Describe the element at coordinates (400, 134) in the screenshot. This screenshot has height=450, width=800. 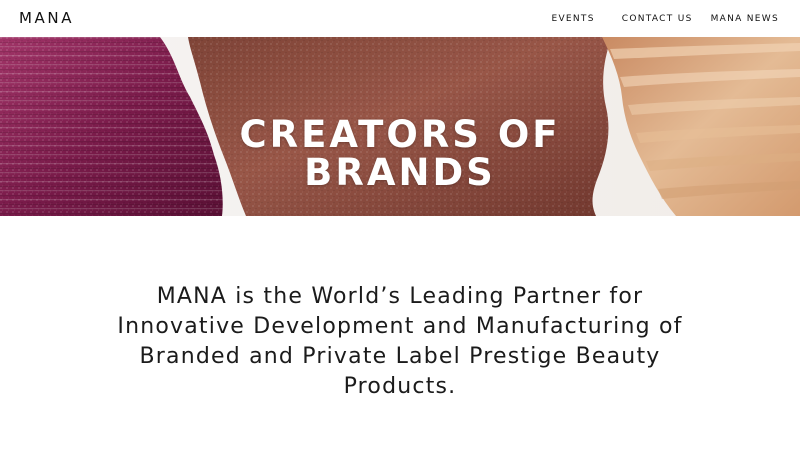
I see `hero-title-line-1: CREATORS OF` at that location.